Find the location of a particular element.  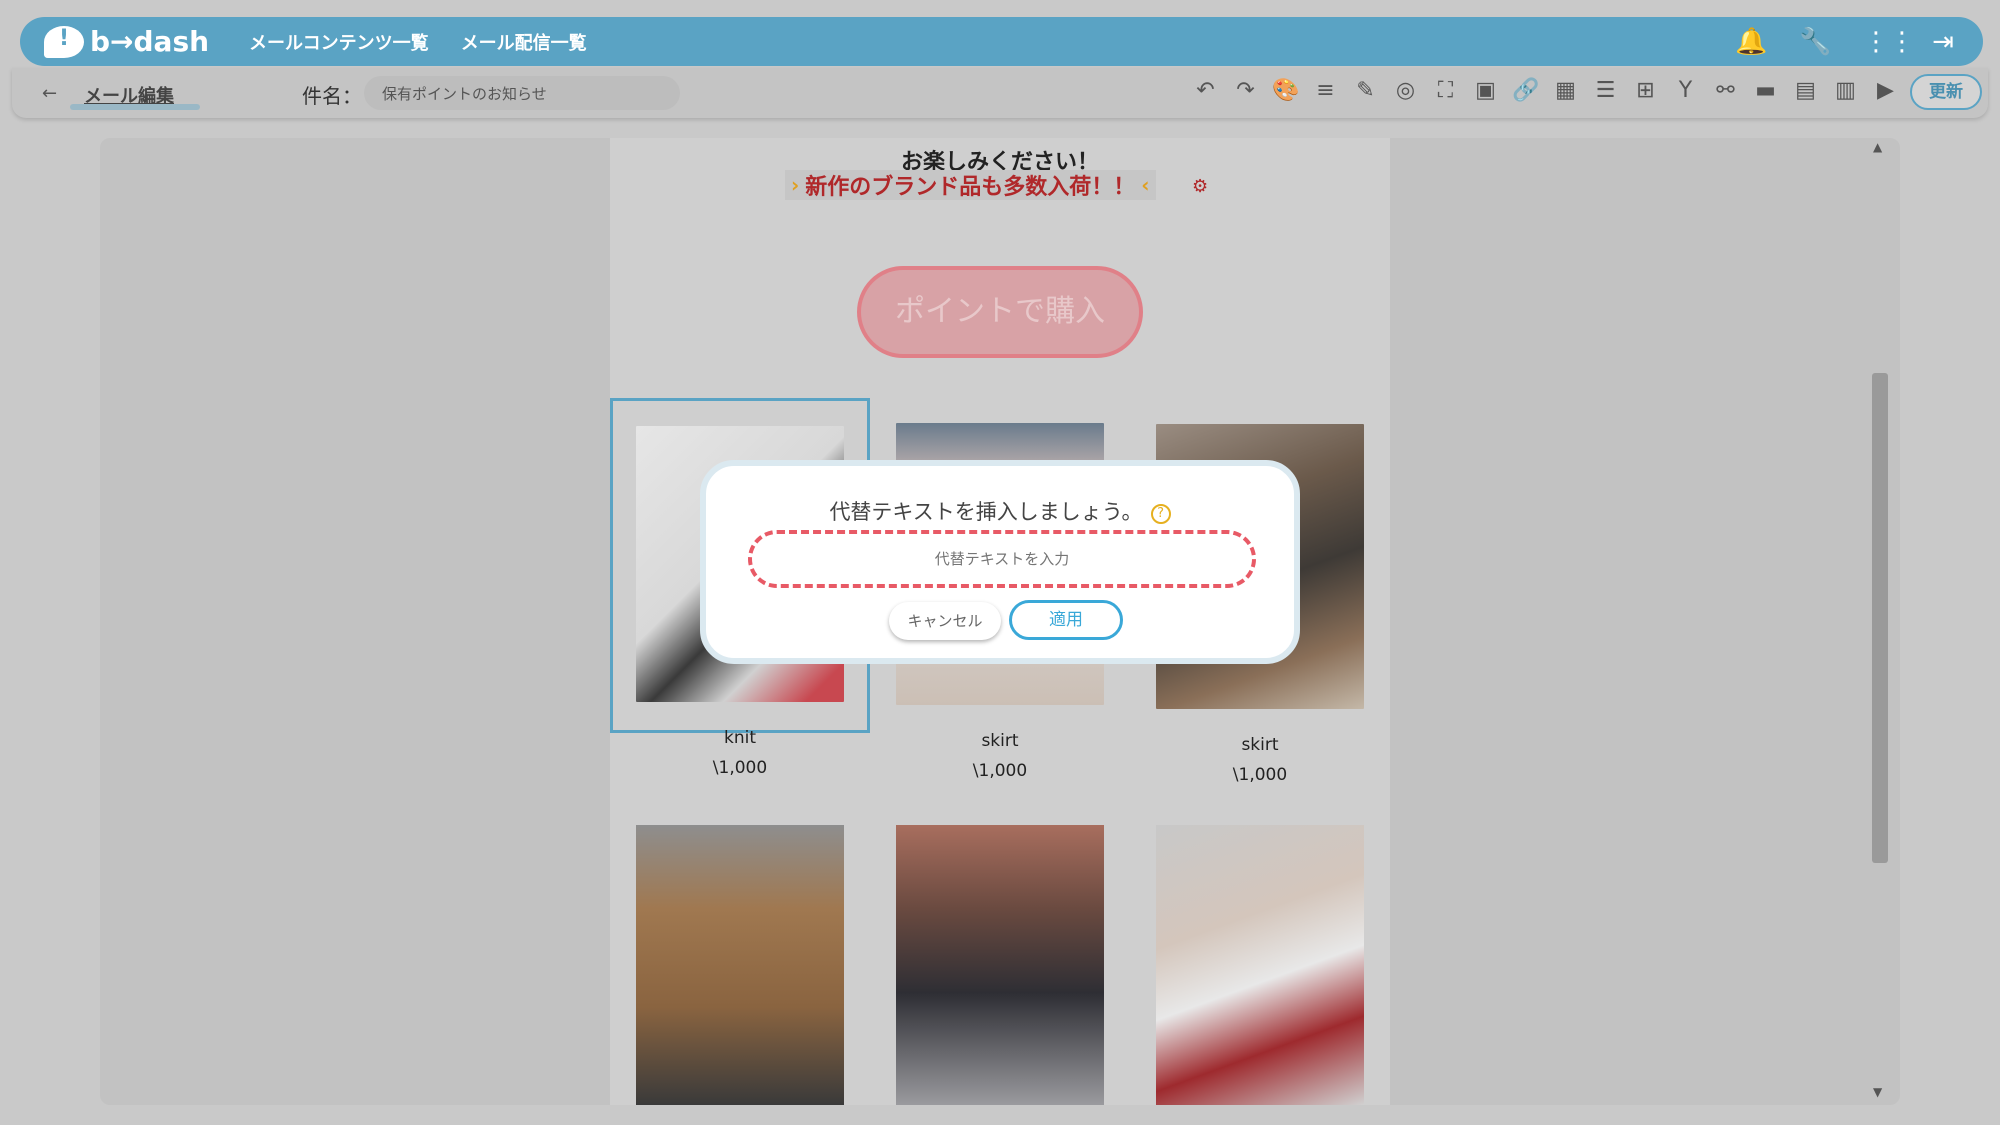

chevron-right-icon: › is located at coordinates (795, 185).